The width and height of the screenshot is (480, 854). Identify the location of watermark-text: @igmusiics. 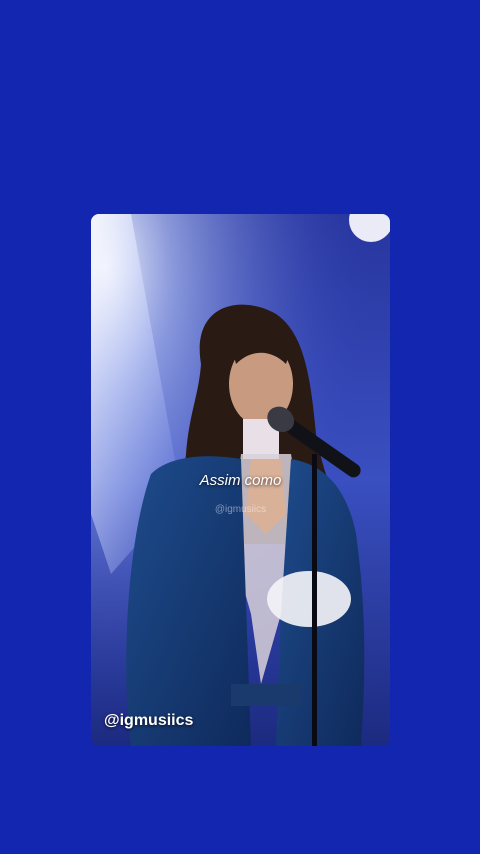
(240, 509).